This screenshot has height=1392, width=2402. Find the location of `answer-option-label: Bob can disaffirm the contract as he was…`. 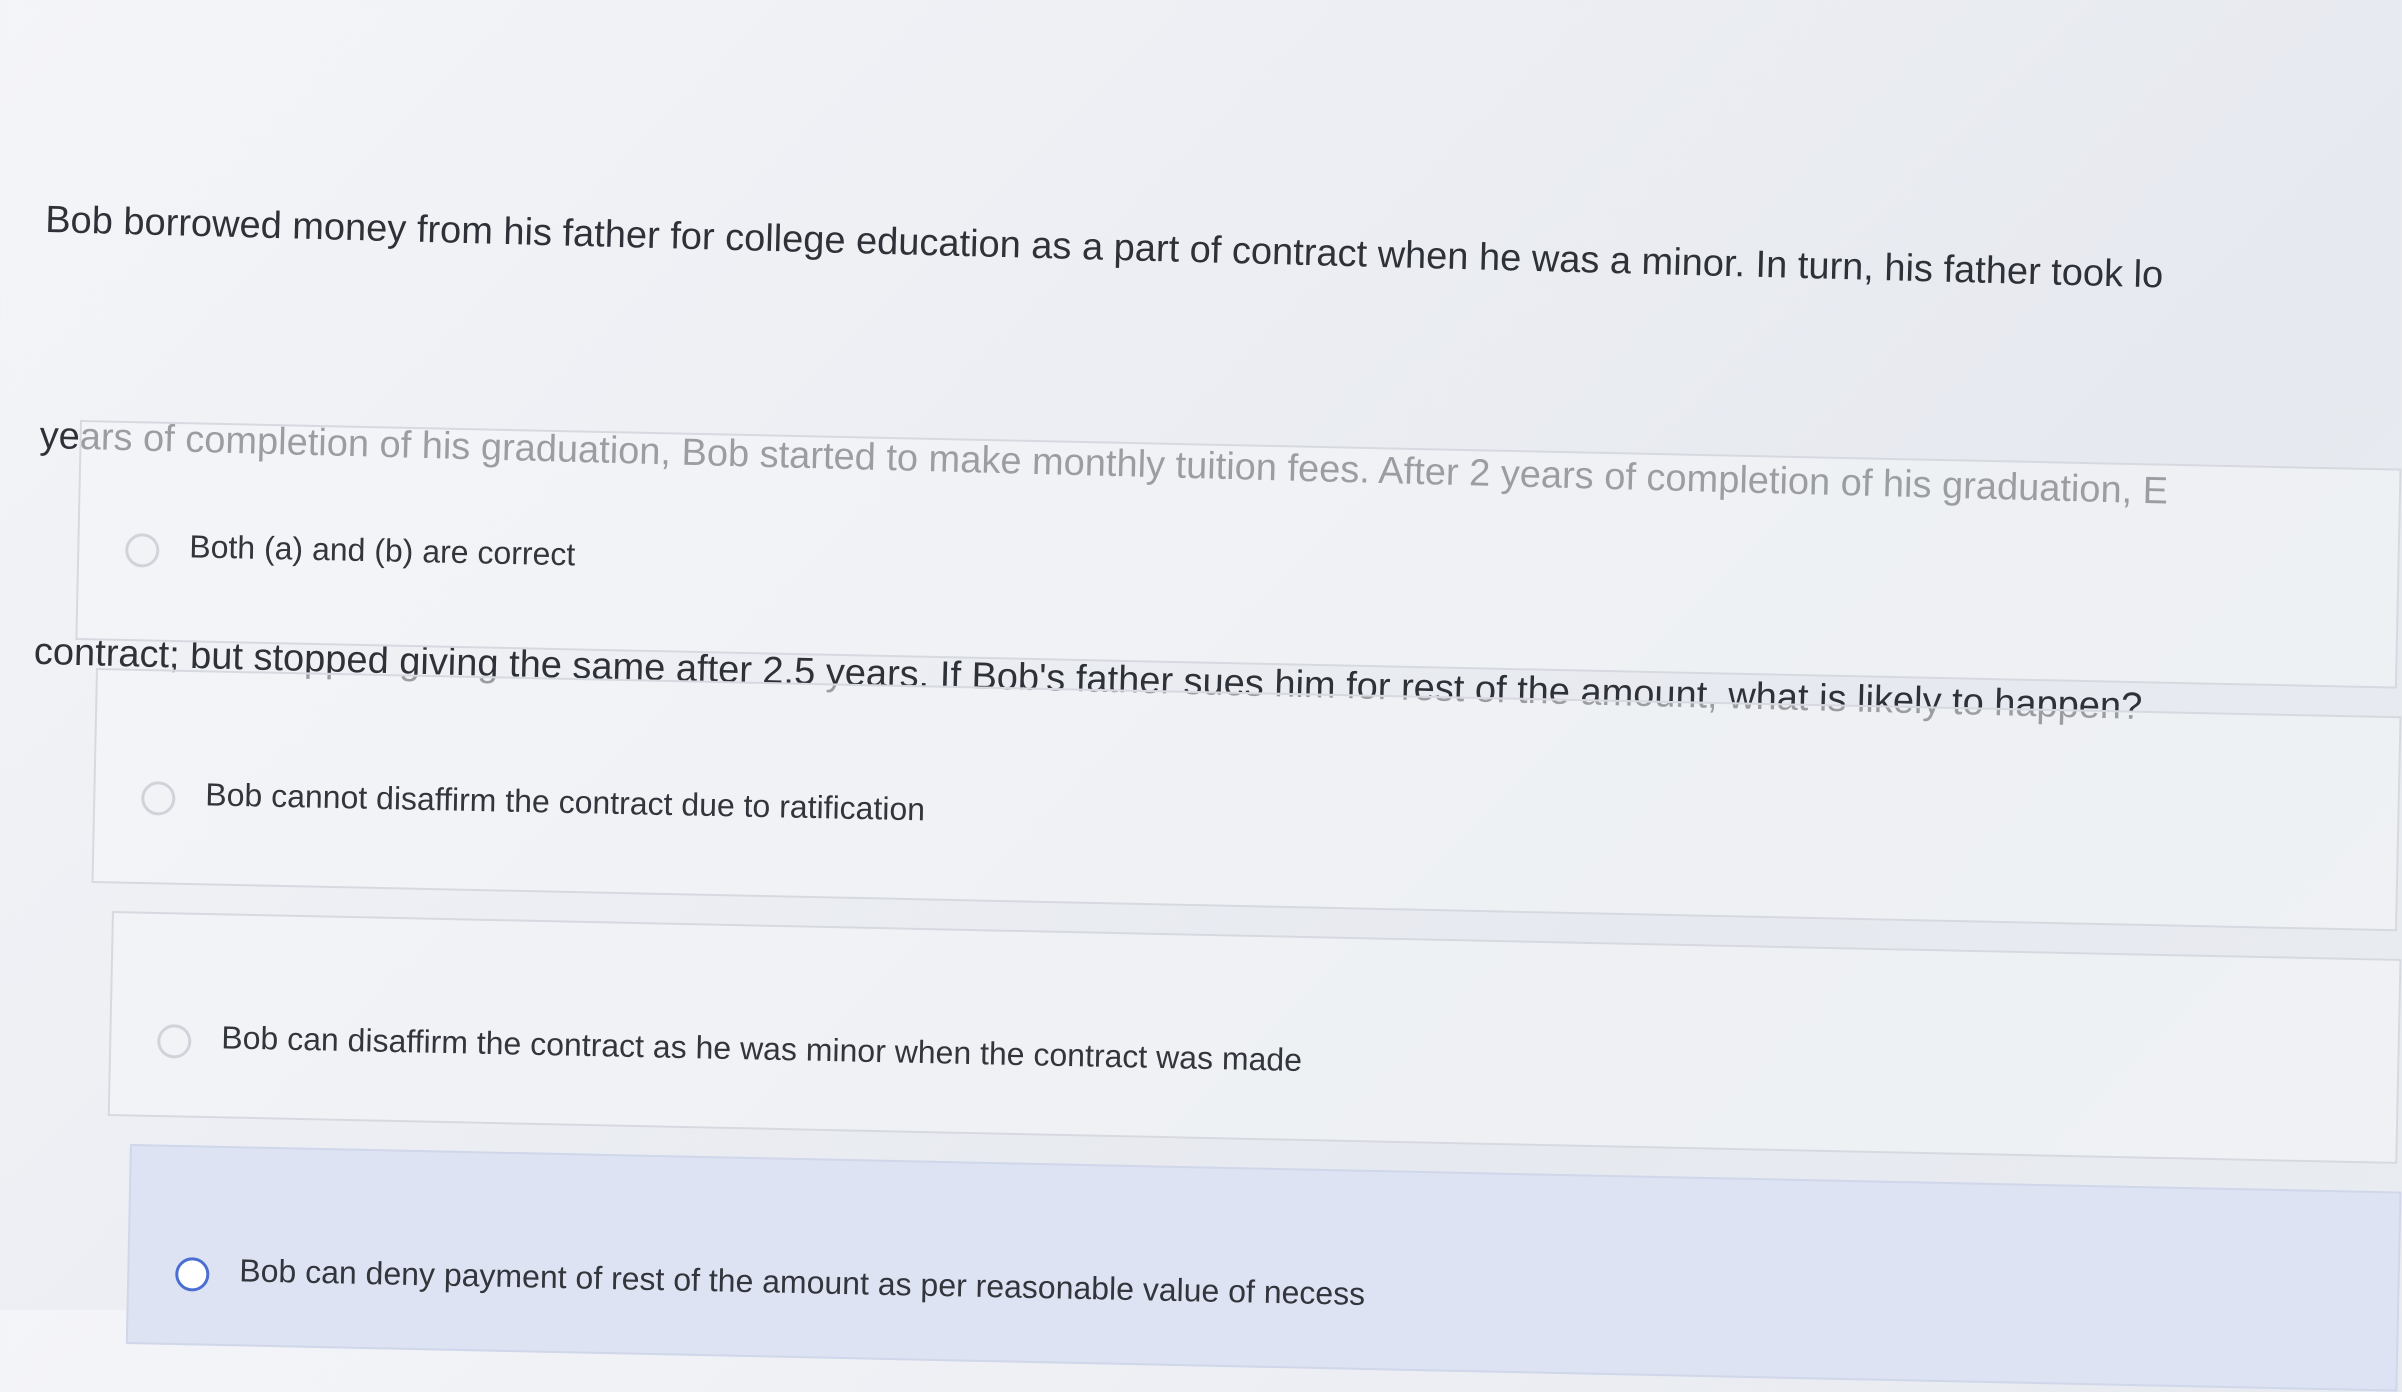

answer-option-label: Bob can disaffirm the contract as he was… is located at coordinates (762, 1048).